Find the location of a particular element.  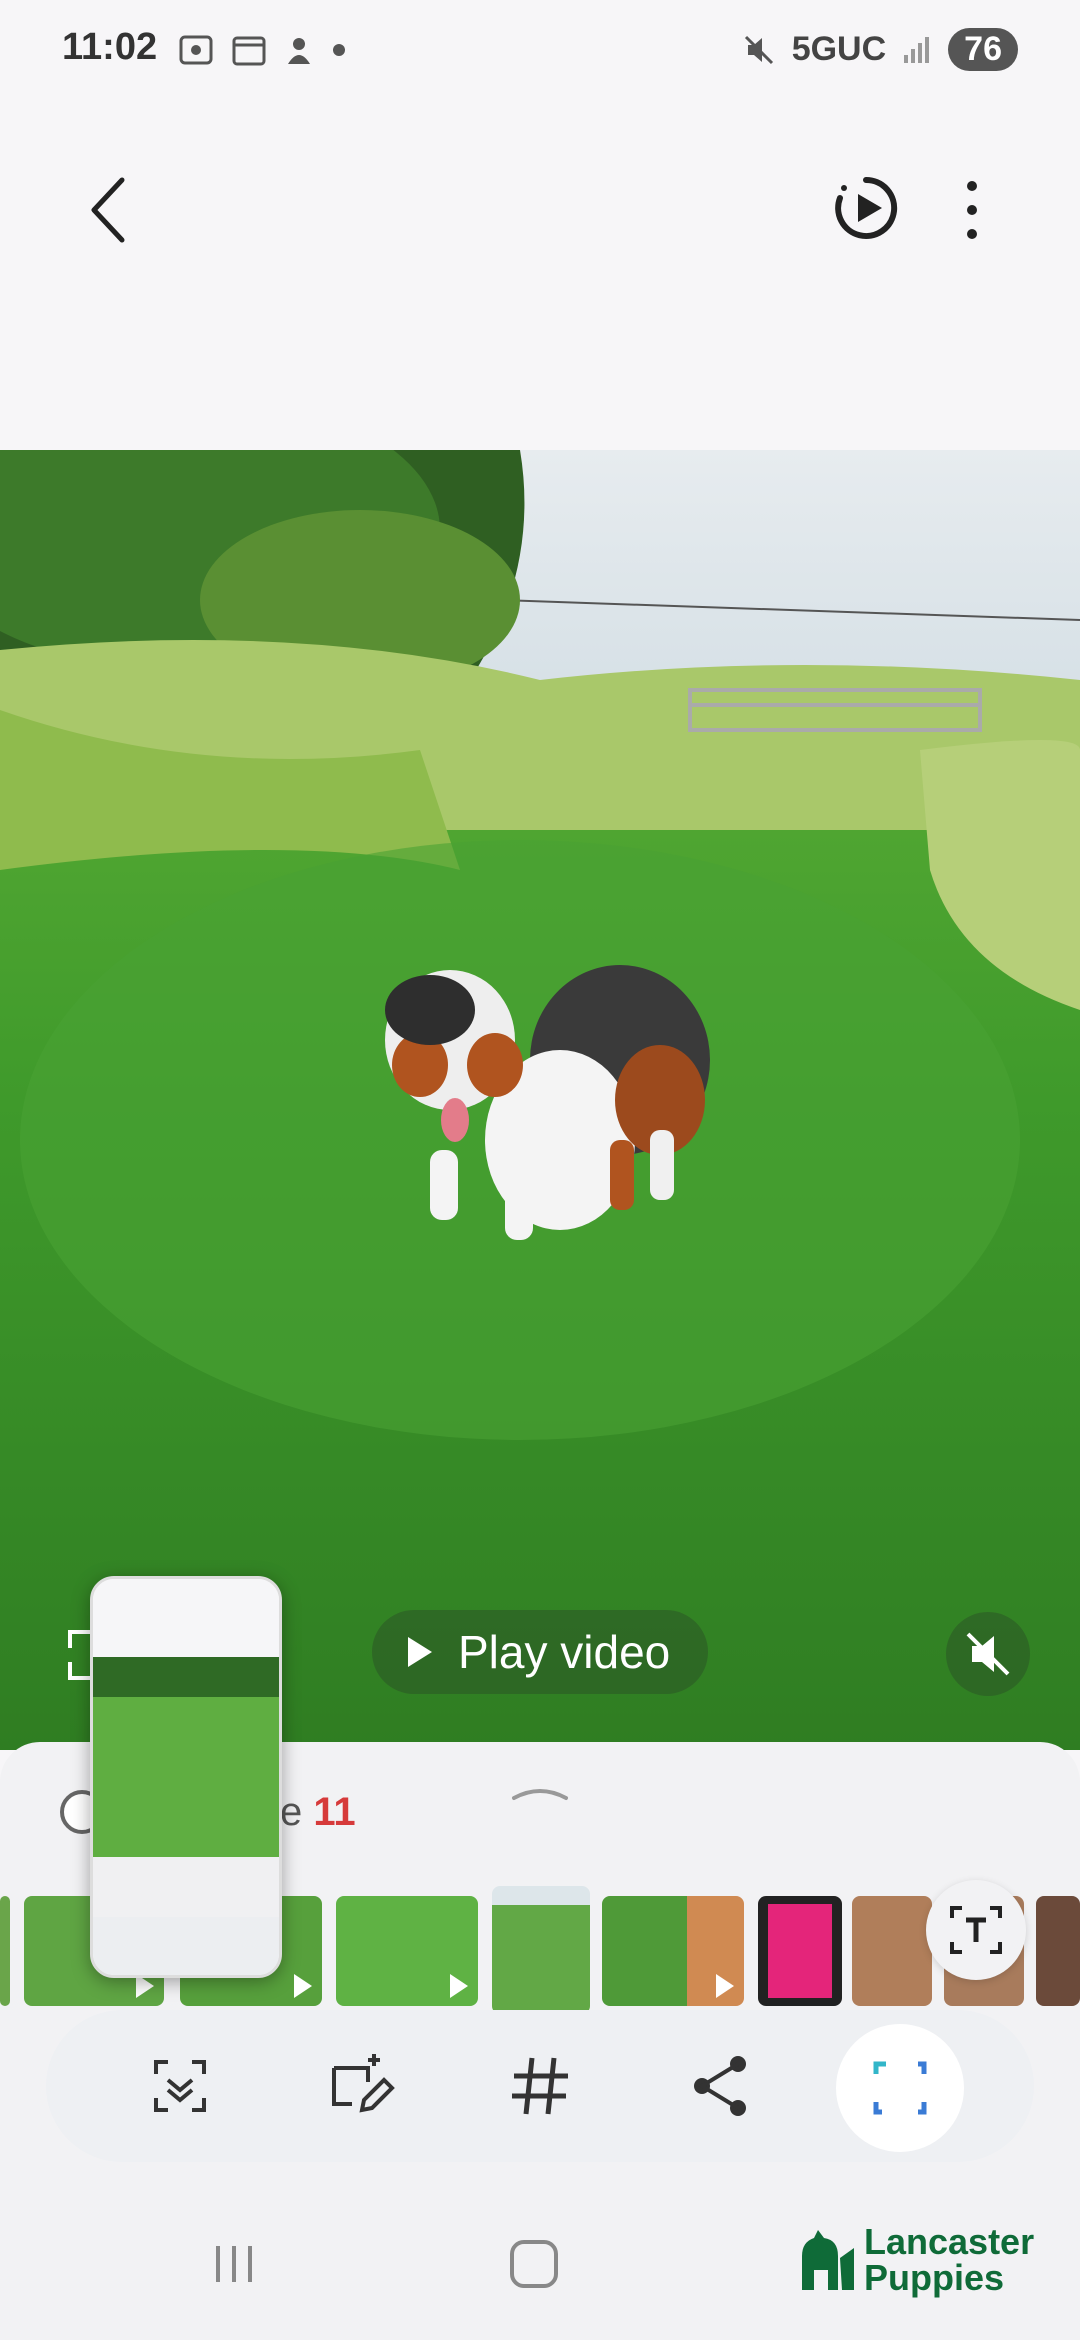

thumbnail-selected is located at coordinates (541, 1950).